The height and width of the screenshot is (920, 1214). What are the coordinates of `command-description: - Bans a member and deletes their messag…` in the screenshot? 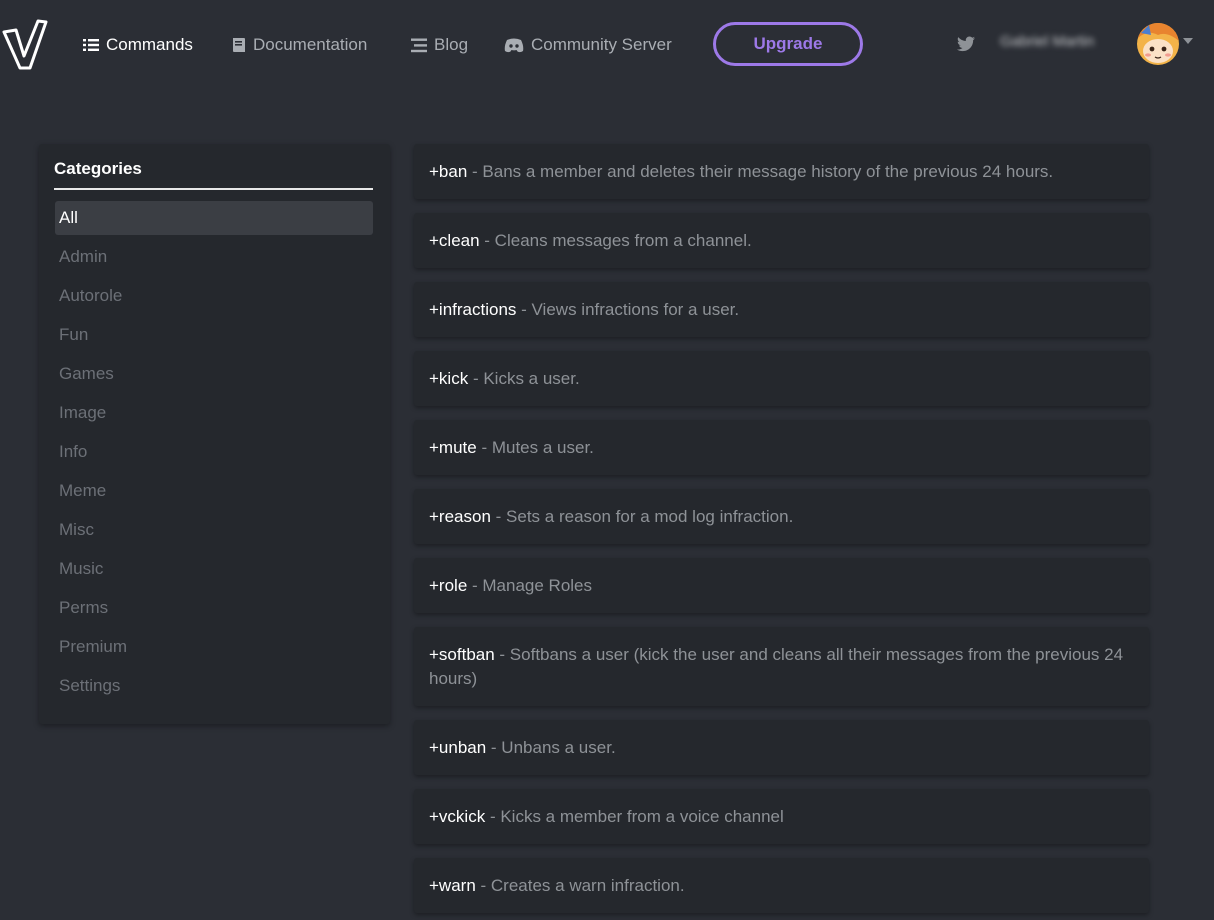 It's located at (760, 171).